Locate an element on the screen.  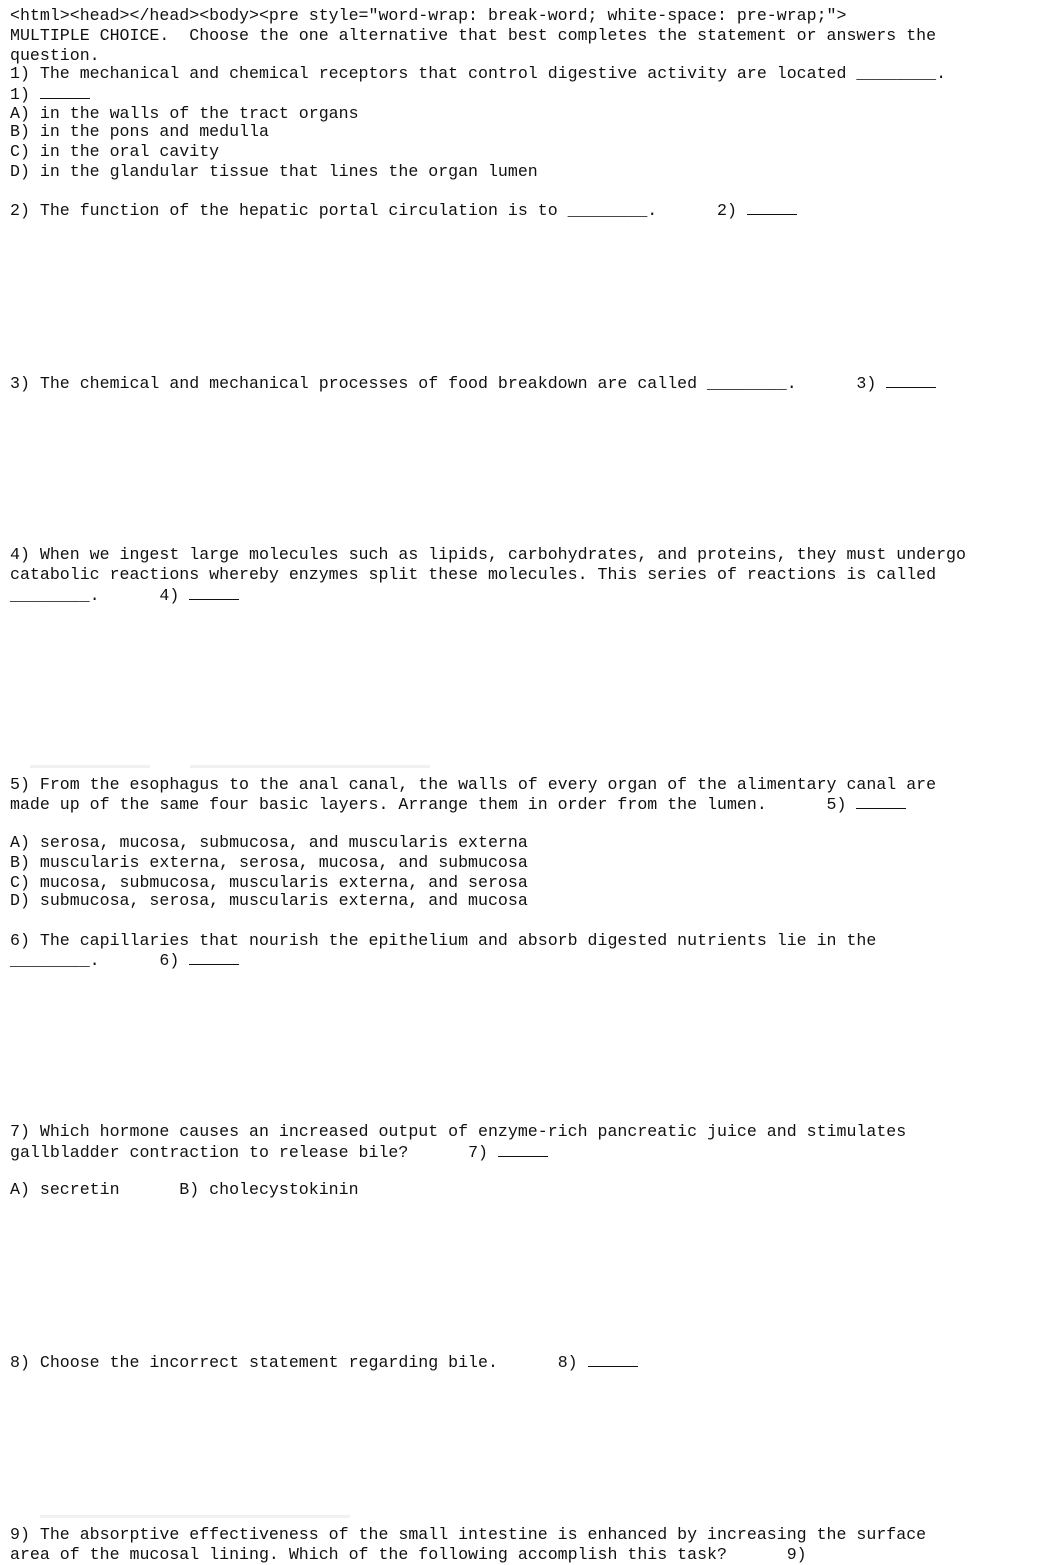
question-6-text-line-2: ________. 6) is located at coordinates (125, 960).